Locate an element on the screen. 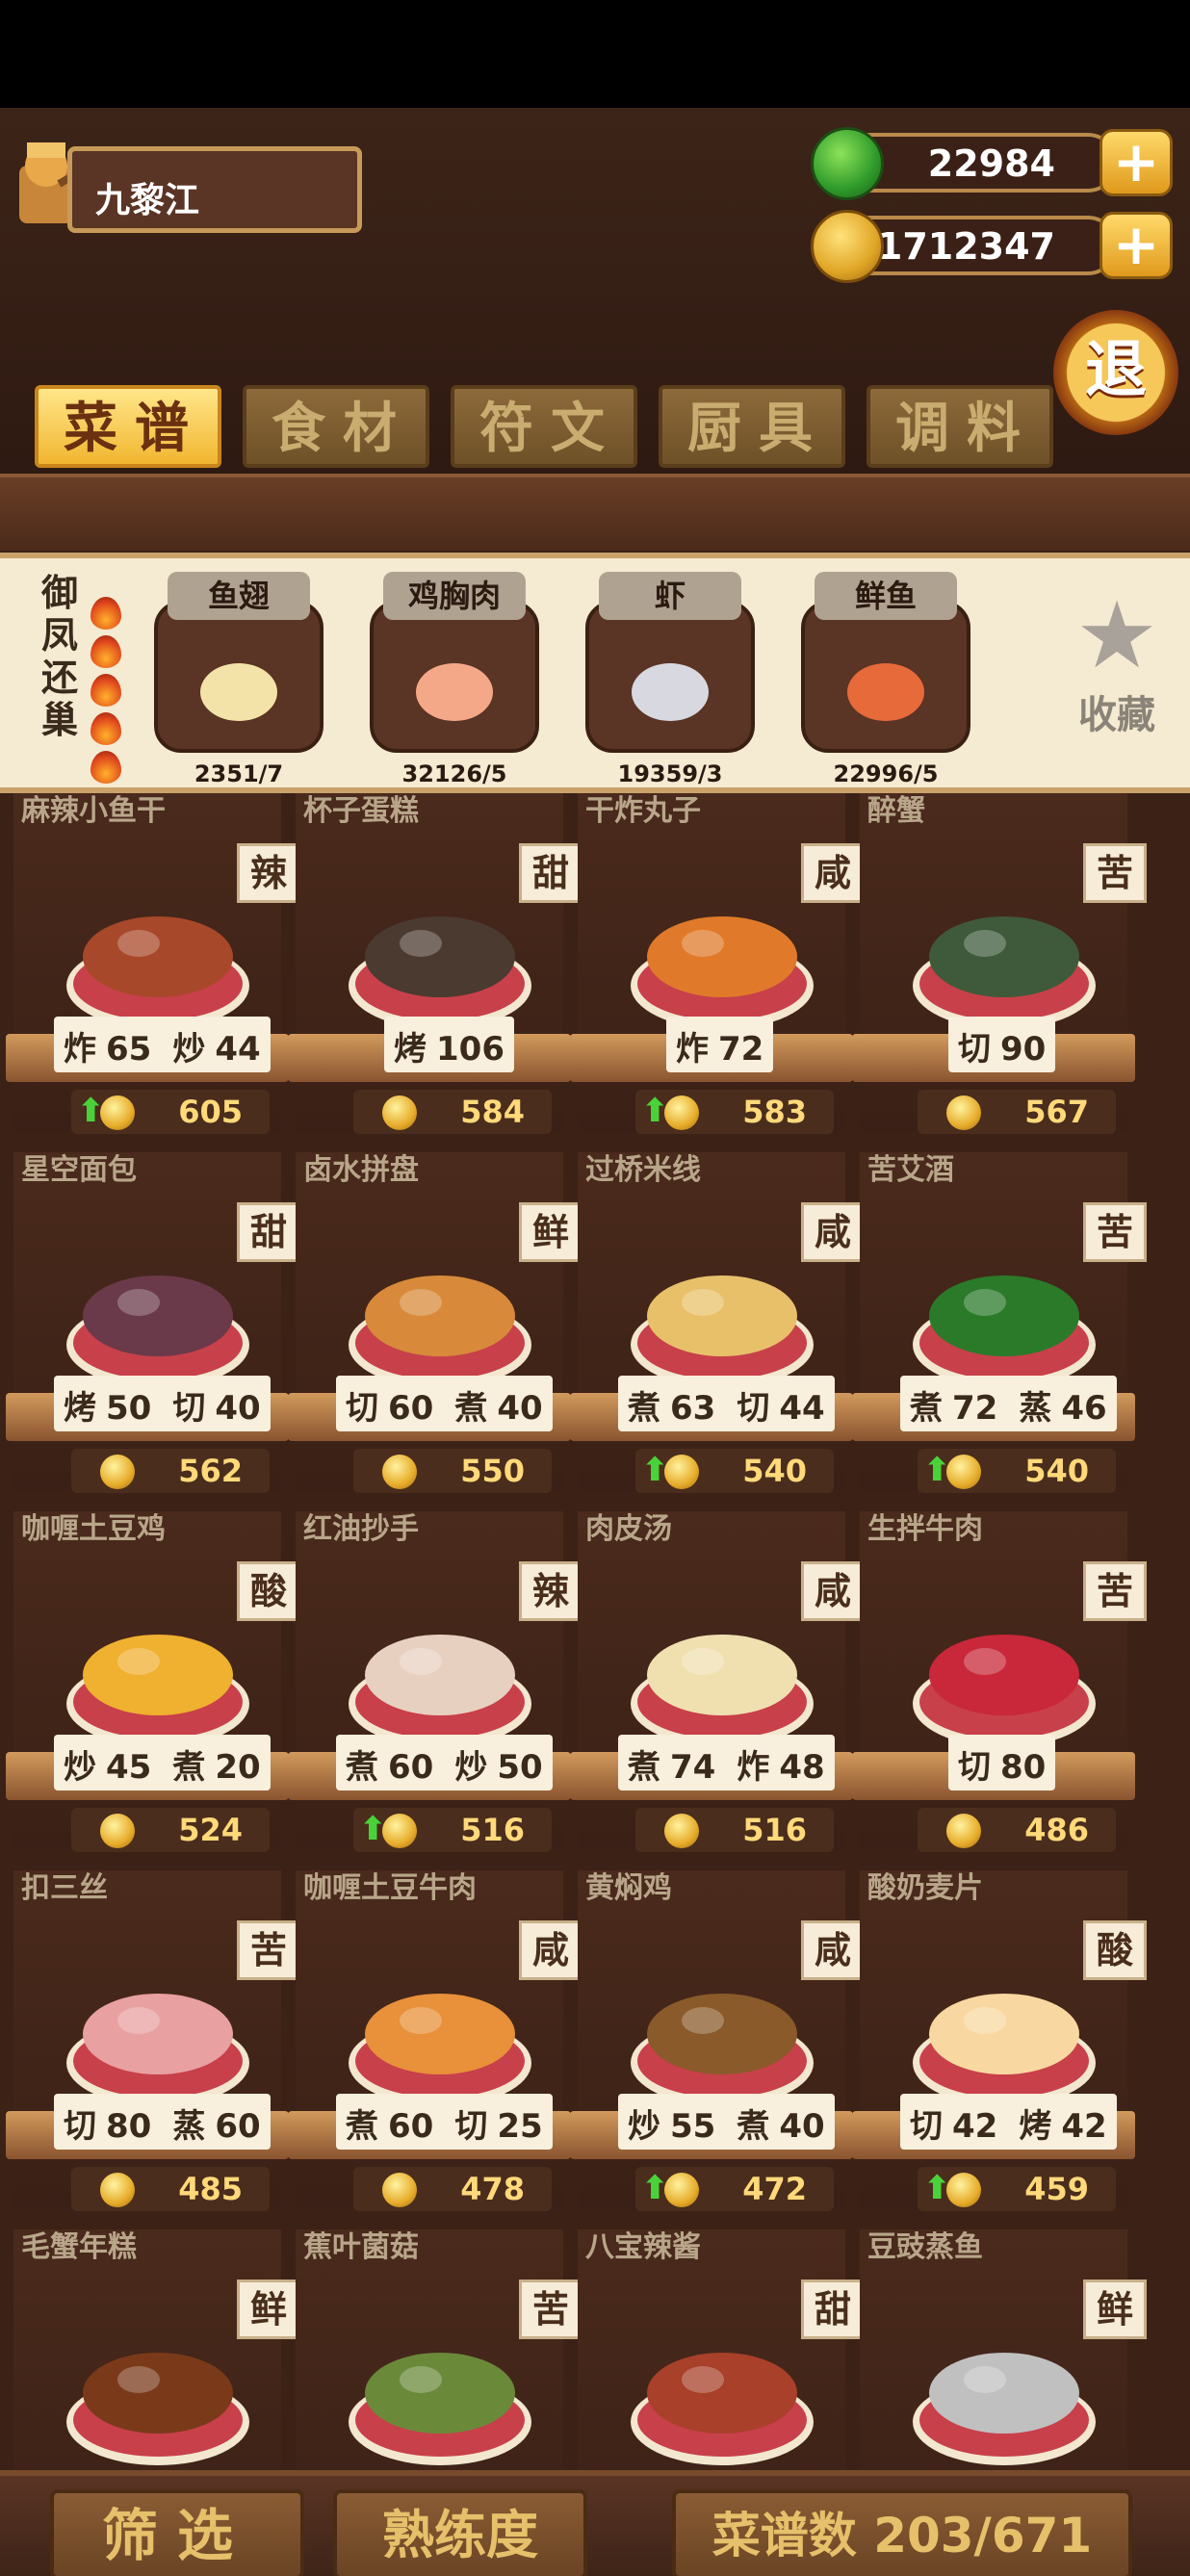 This screenshot has width=1190, height=2576. flavor-badge: 苦 is located at coordinates (269, 1950).